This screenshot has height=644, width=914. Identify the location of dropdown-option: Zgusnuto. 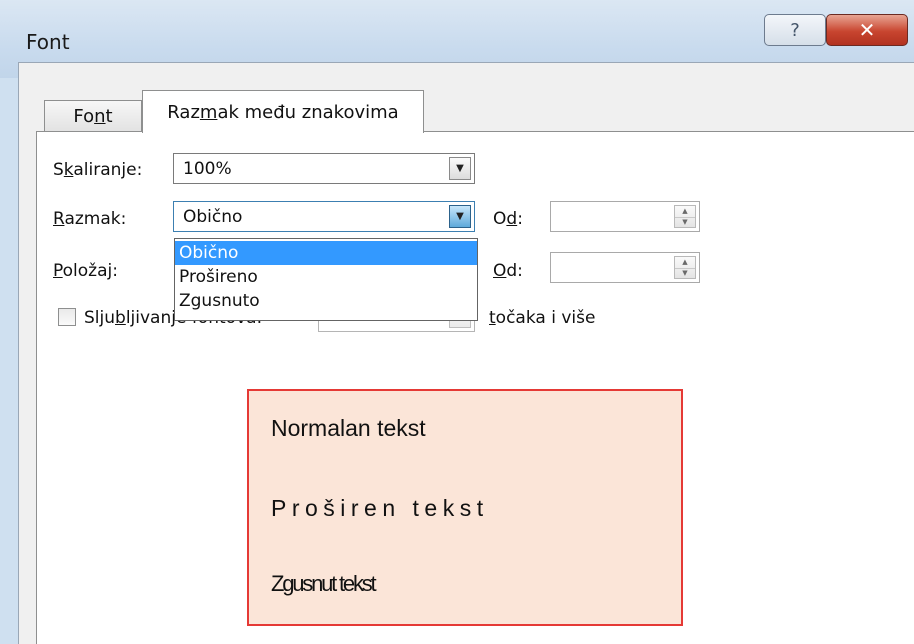
(326, 301).